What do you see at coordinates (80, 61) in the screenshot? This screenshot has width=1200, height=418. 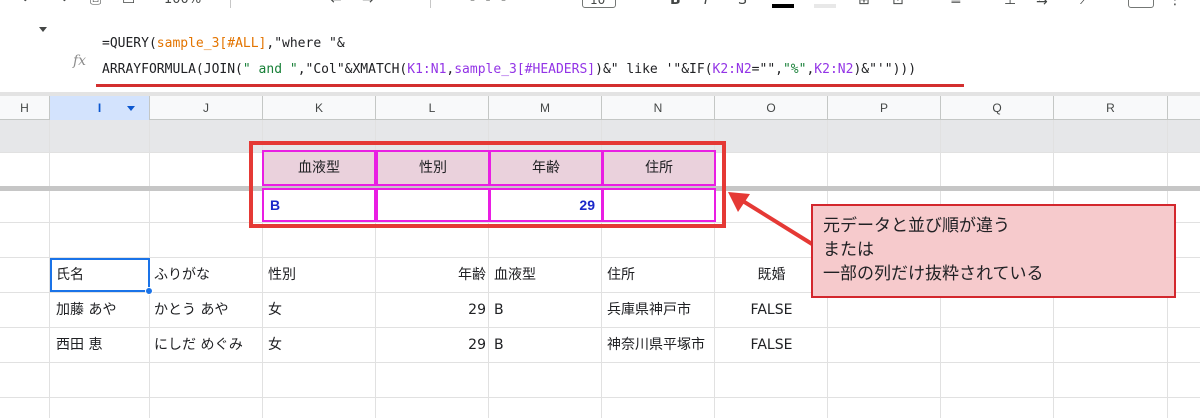 I see `fx-icon: fx` at bounding box center [80, 61].